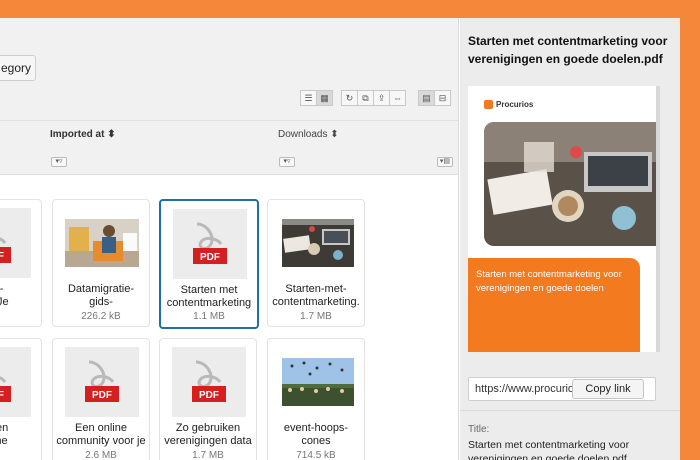 This screenshot has width=700, height=460. Describe the element at coordinates (570, 410) in the screenshot. I see `divider` at that location.